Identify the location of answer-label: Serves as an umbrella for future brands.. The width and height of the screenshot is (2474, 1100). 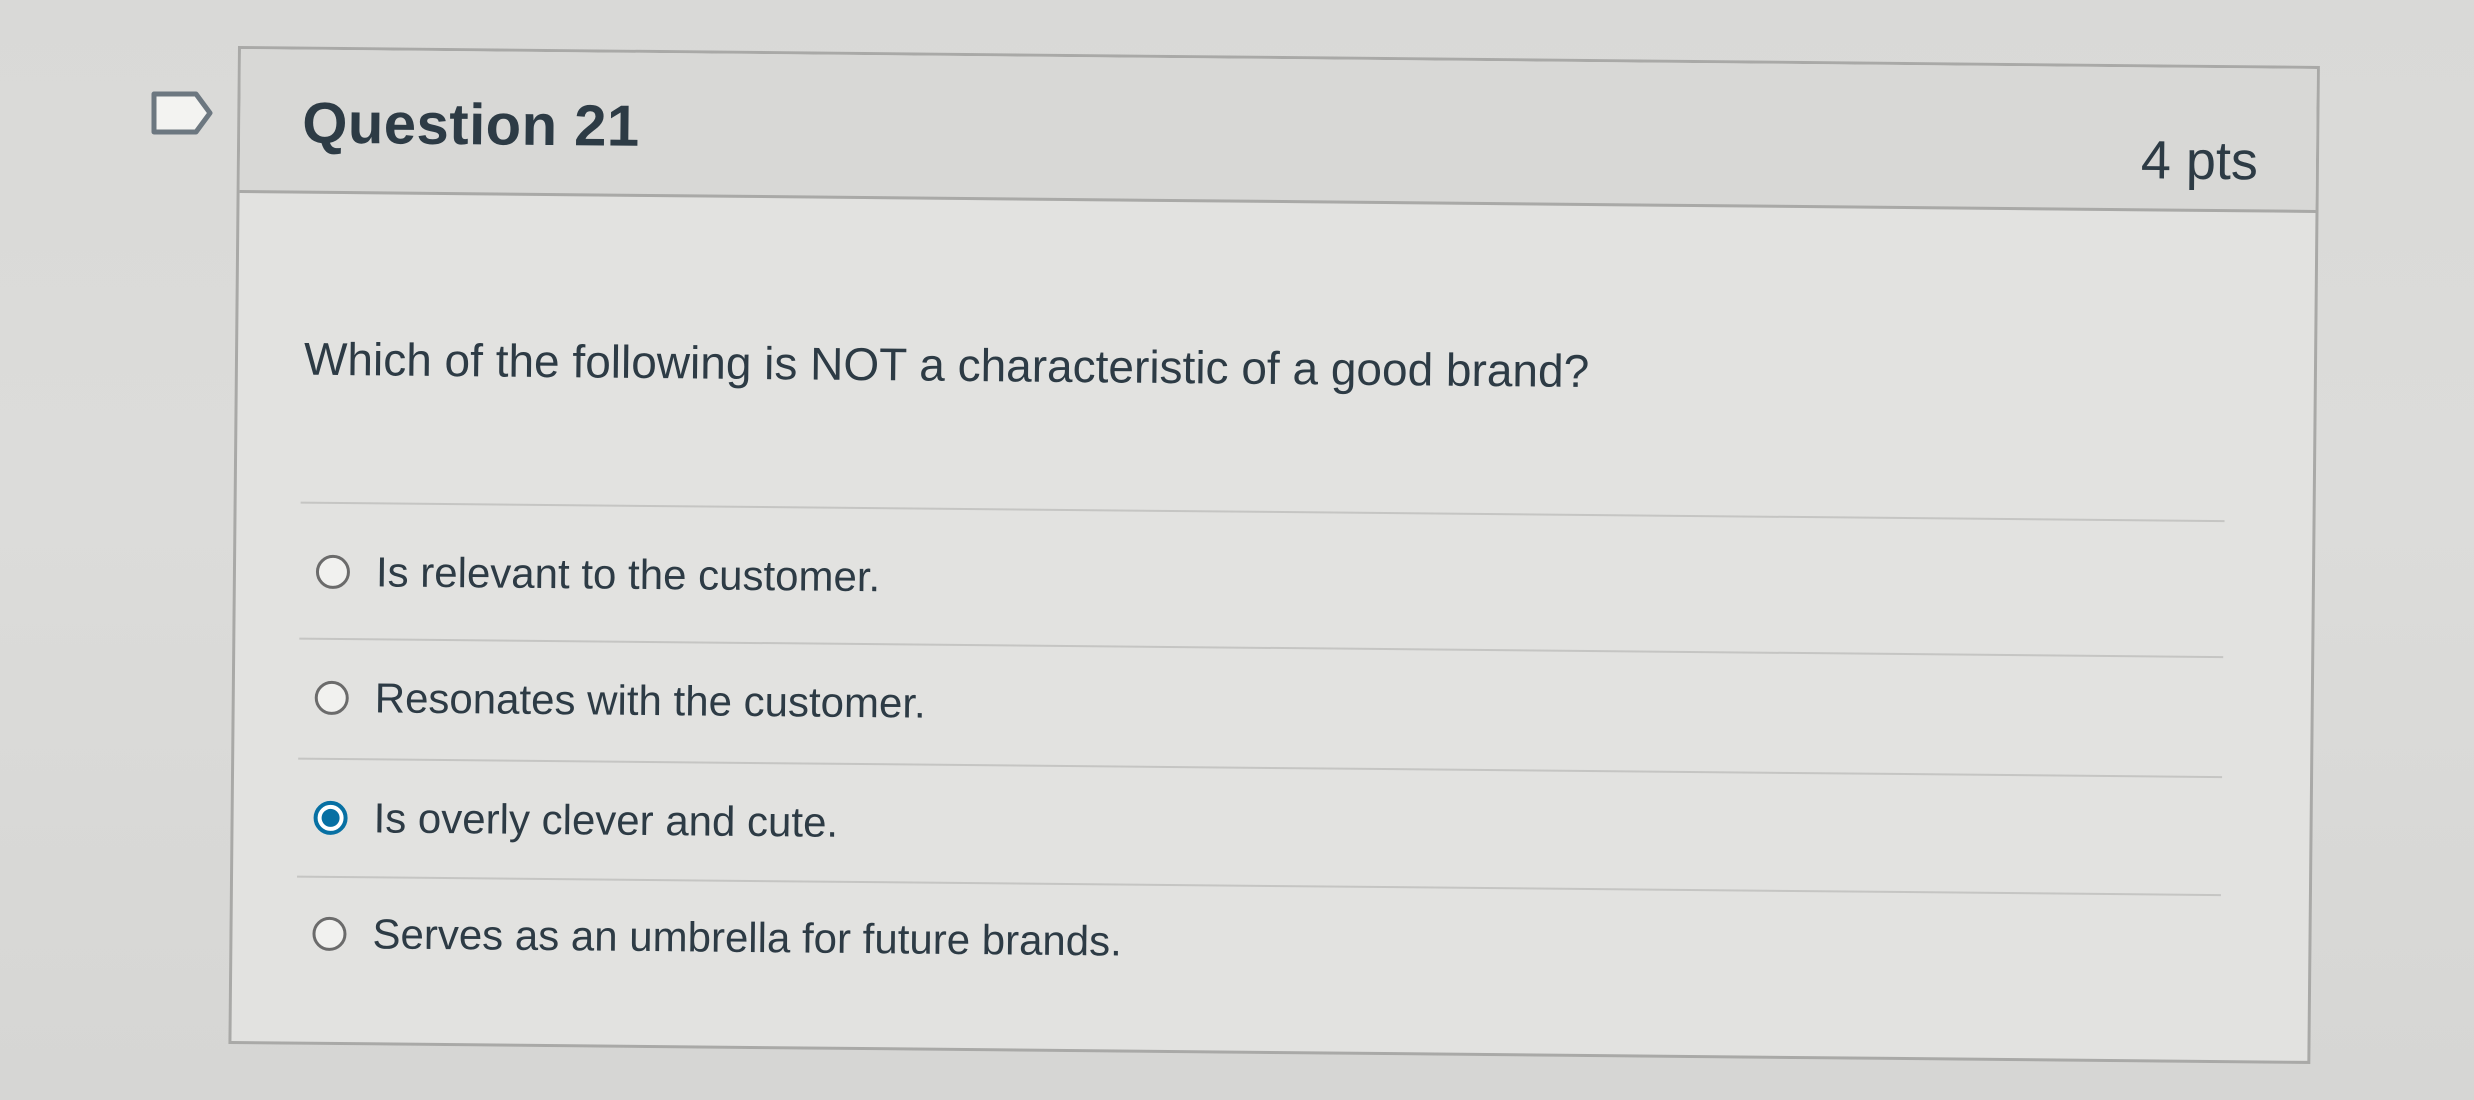
(747, 937).